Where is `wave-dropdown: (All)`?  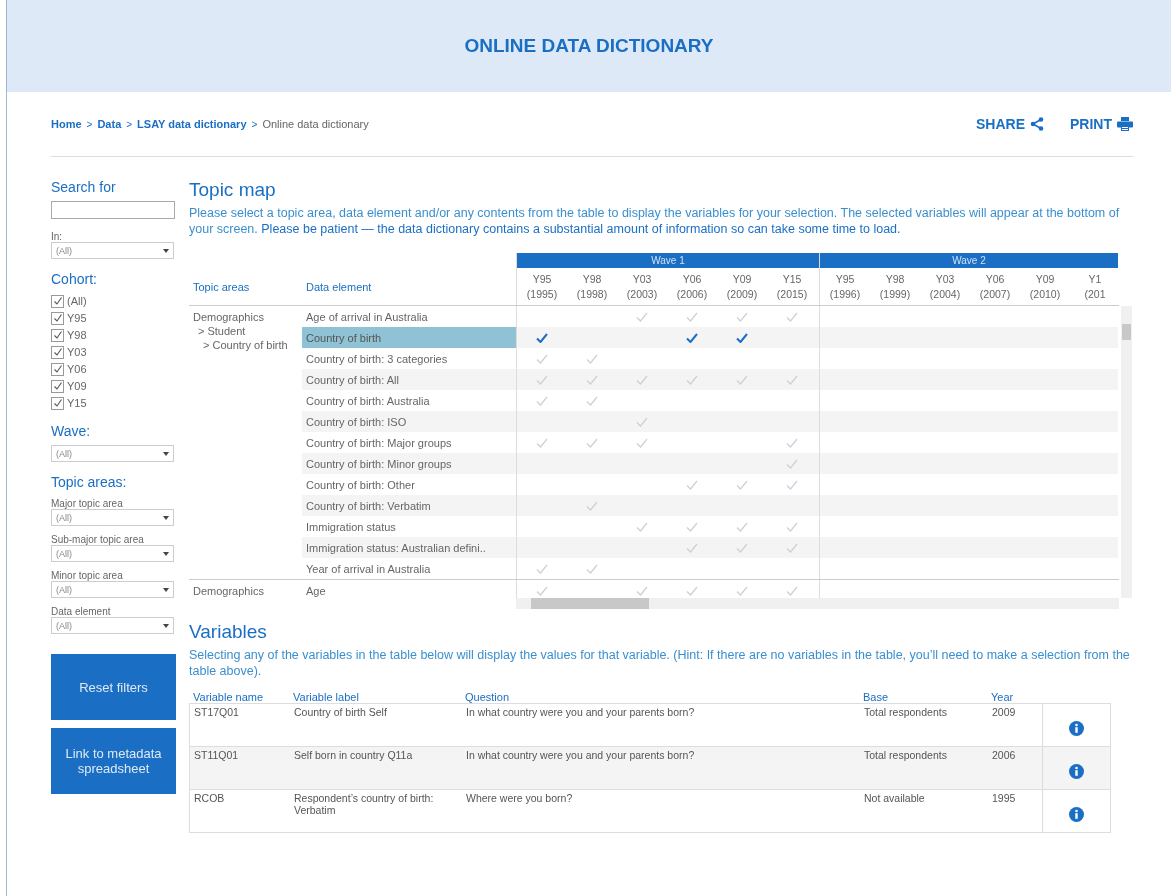 wave-dropdown: (All) is located at coordinates (112, 453).